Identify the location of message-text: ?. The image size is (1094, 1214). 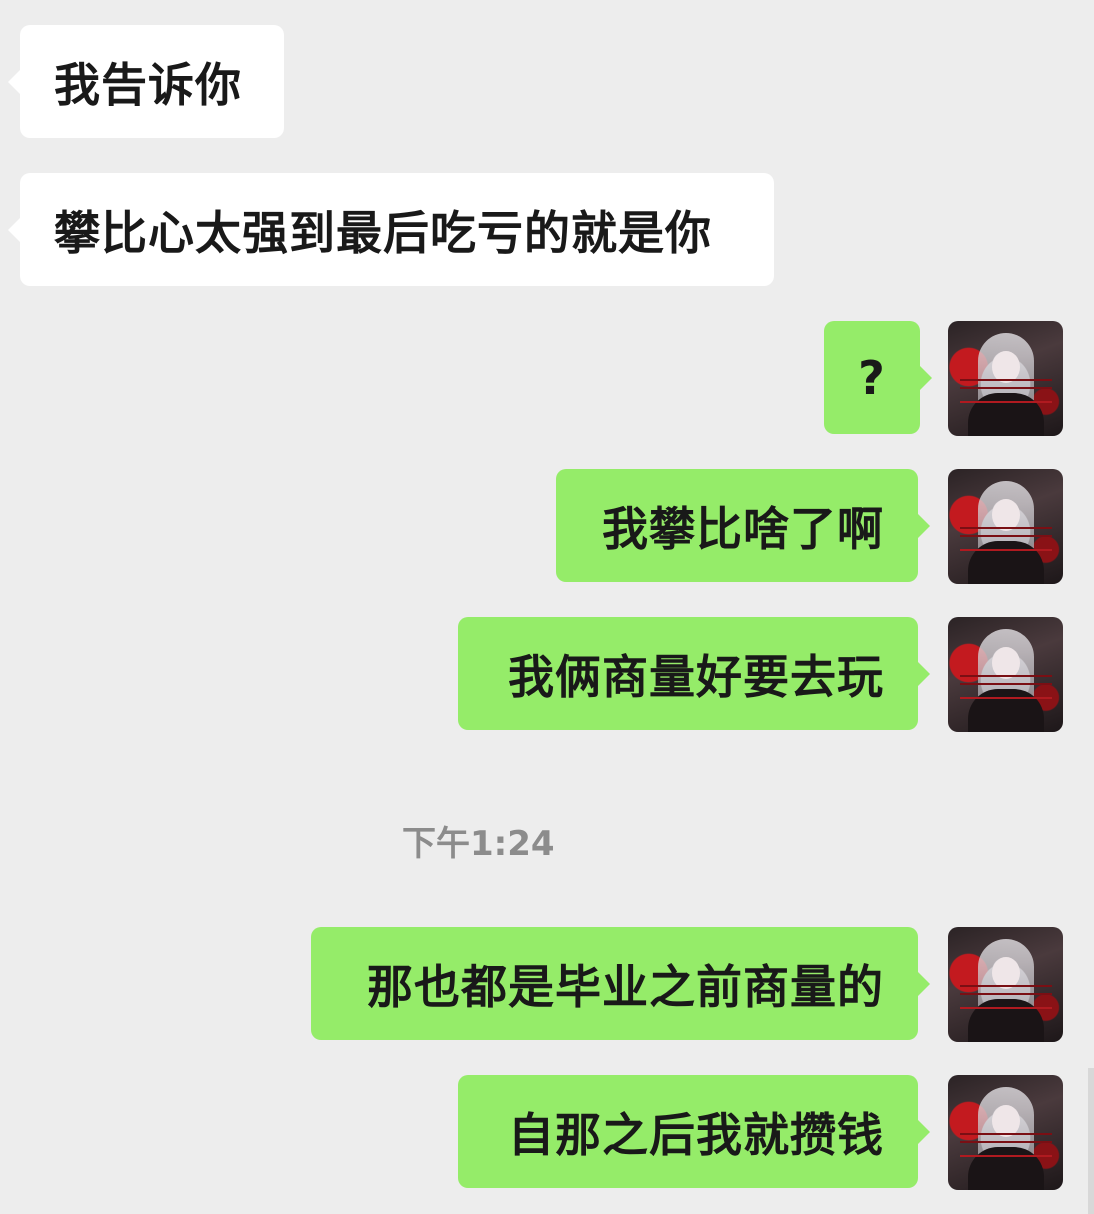
(872, 377).